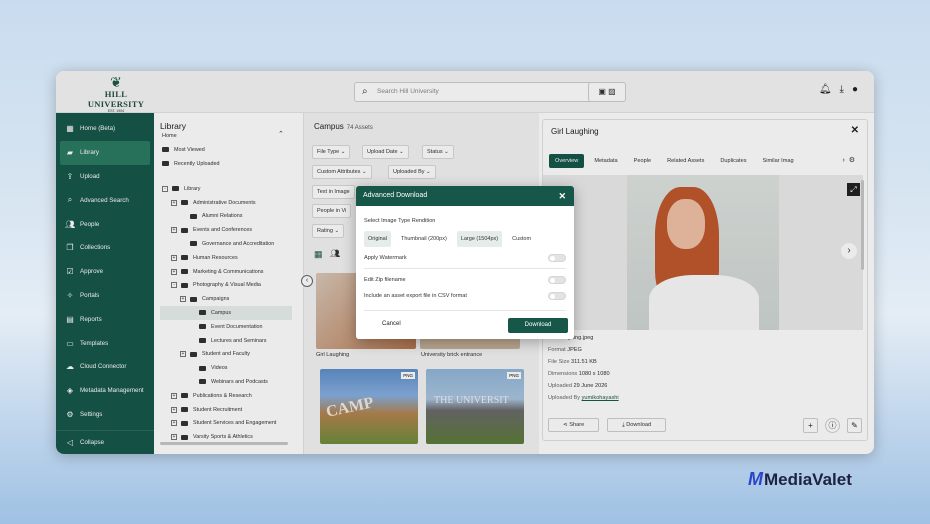 The width and height of the screenshot is (930, 524). I want to click on dialog-title: Advanced Download, so click(395, 195).